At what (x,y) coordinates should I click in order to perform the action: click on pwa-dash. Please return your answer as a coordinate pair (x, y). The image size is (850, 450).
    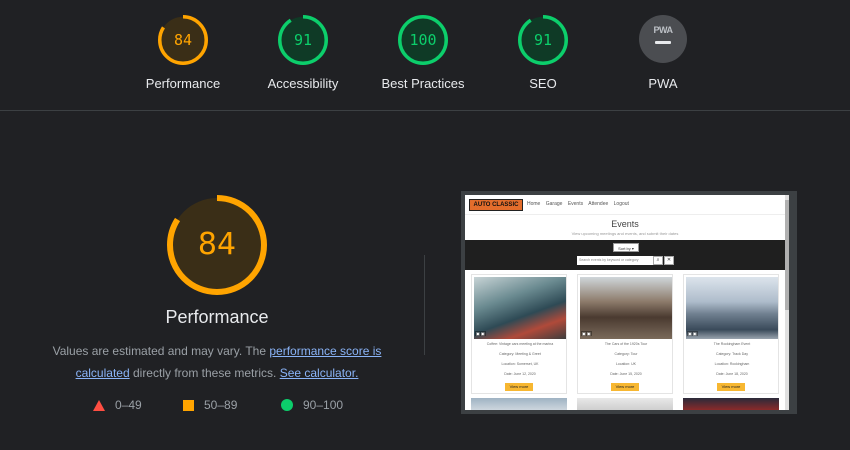
    Looking at the image, I should click on (663, 42).